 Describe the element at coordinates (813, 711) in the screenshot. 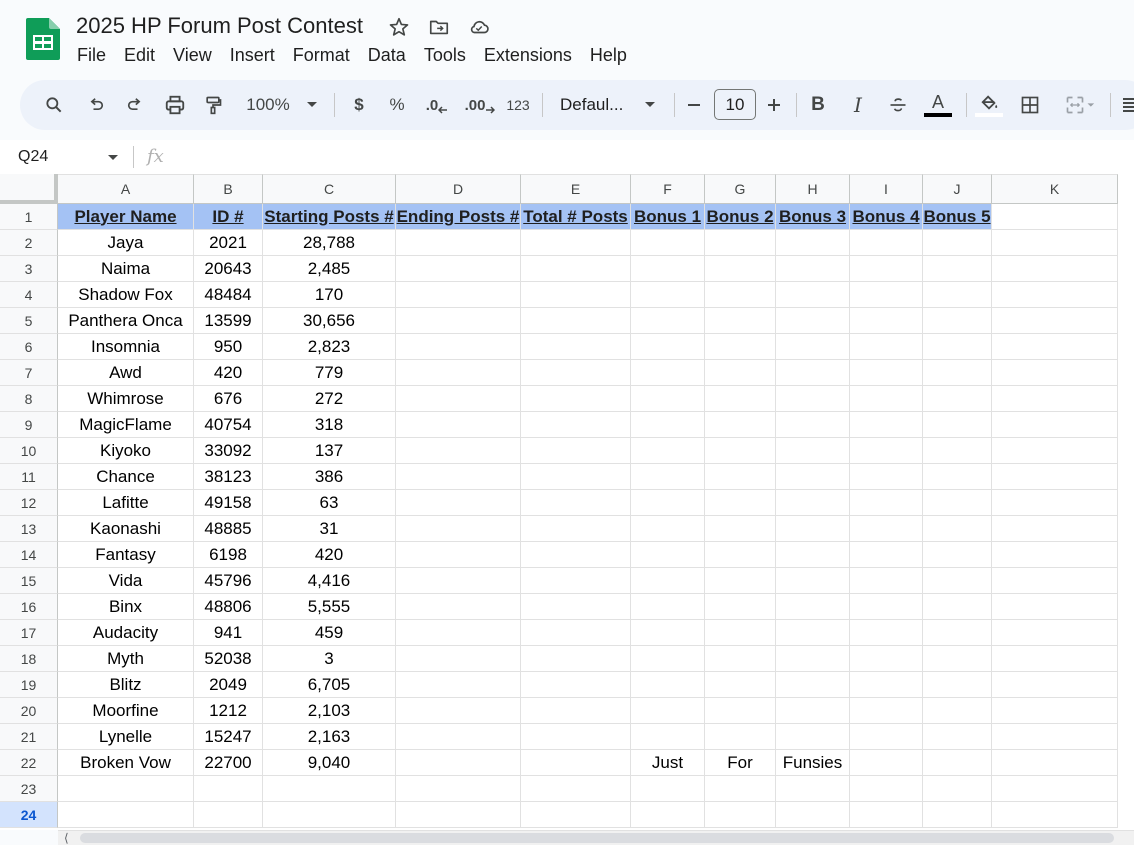

I see `cell-h20` at that location.